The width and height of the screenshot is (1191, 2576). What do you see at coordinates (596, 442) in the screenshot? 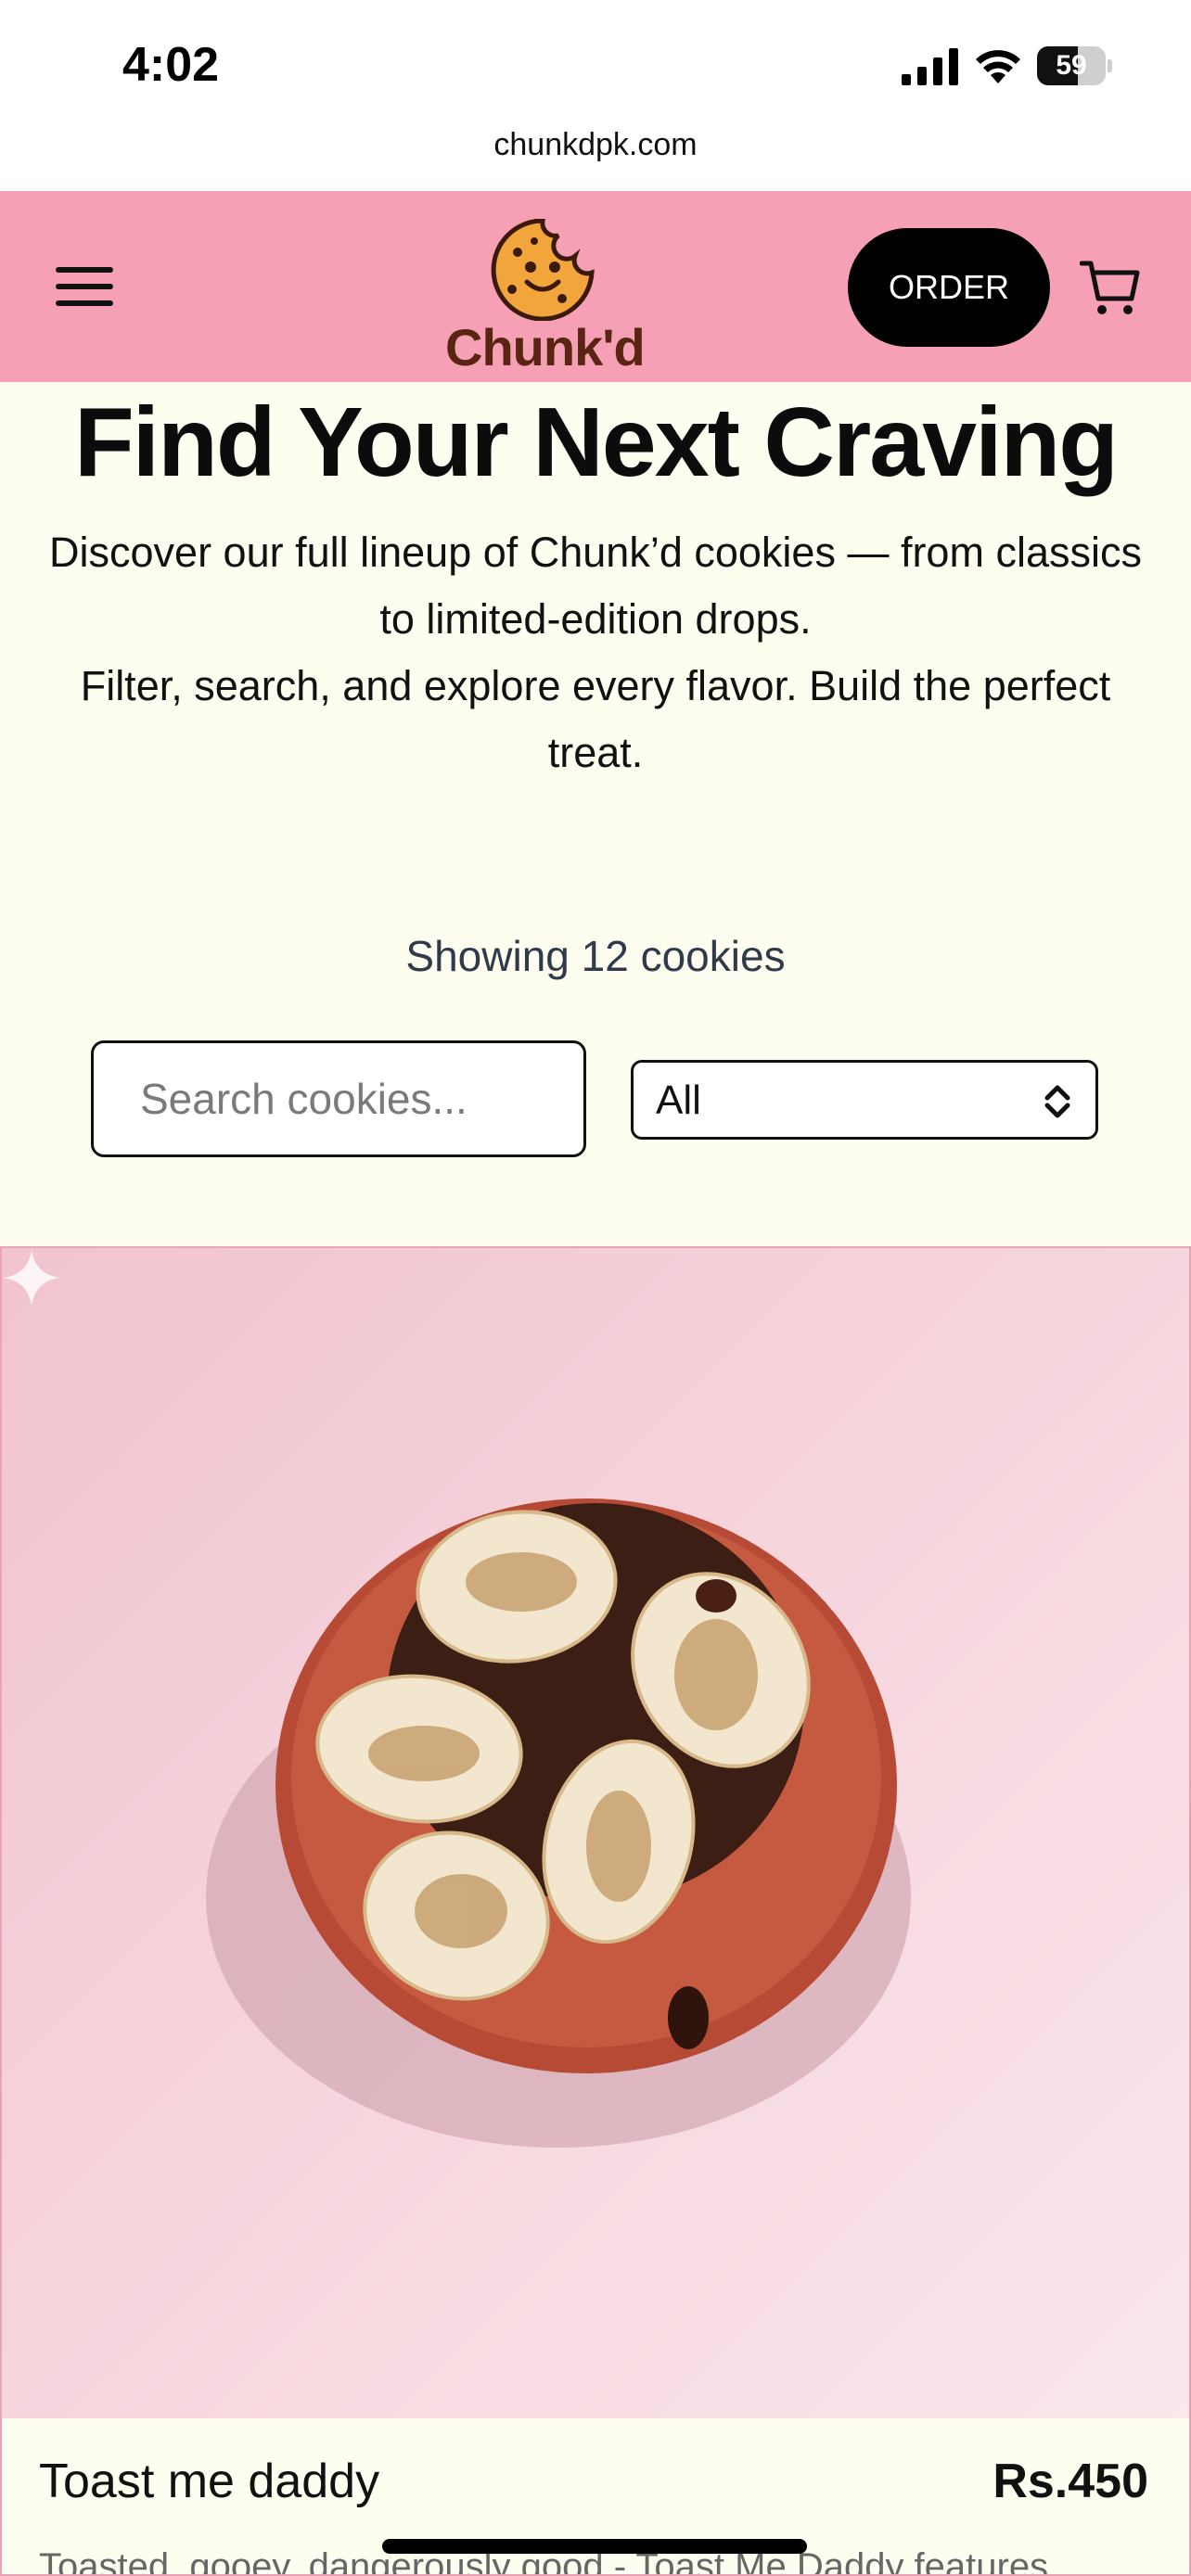
I see `page-title: Find Your Next Craving` at bounding box center [596, 442].